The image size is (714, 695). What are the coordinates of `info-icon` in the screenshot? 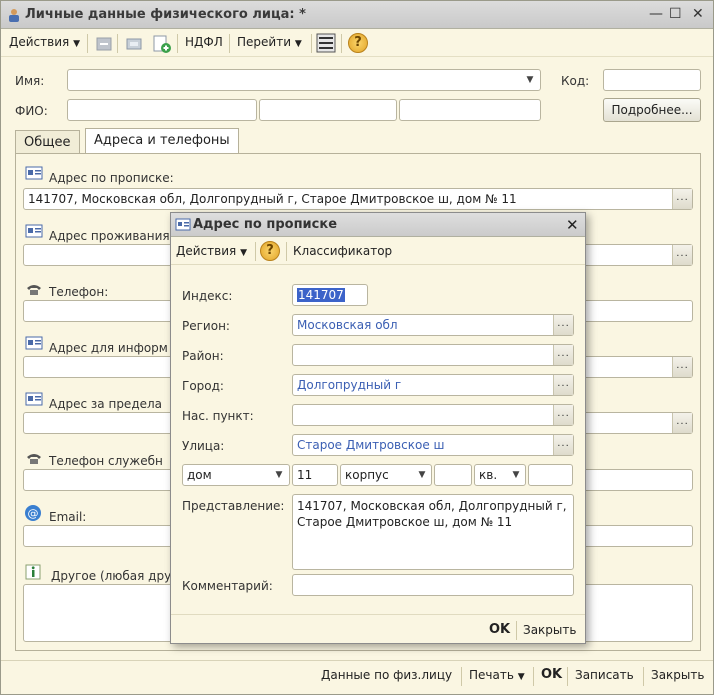 It's located at (33, 572).